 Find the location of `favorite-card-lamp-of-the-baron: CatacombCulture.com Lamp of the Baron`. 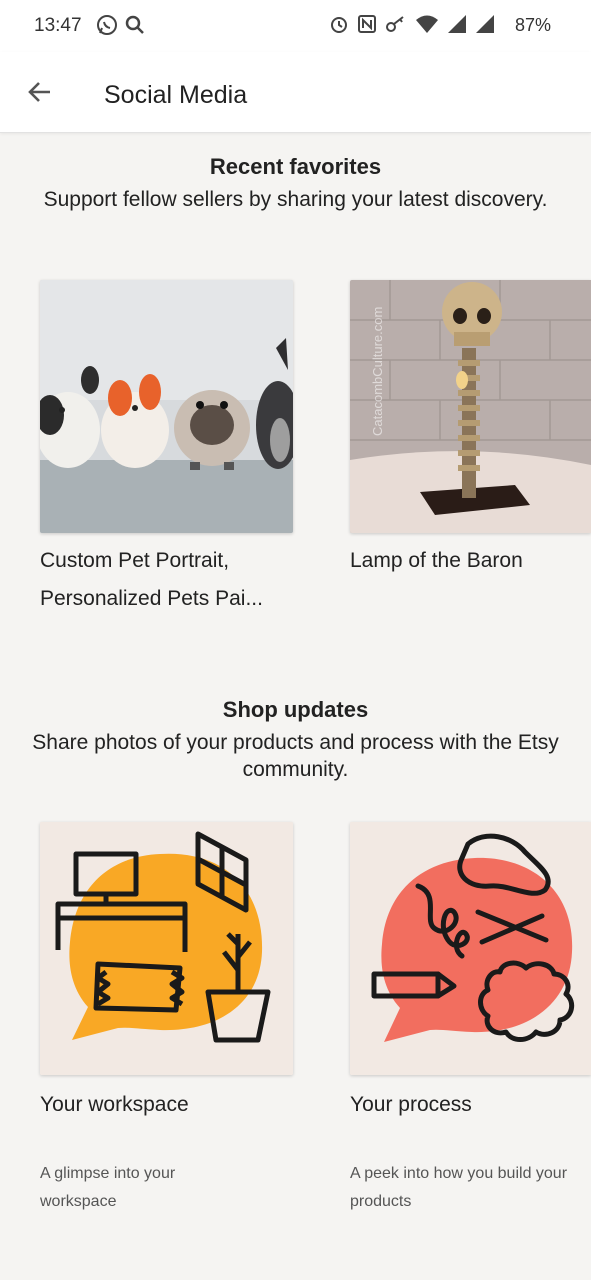

favorite-card-lamp-of-the-baron: CatacombCulture.com Lamp of the Baron is located at coordinates (470, 435).